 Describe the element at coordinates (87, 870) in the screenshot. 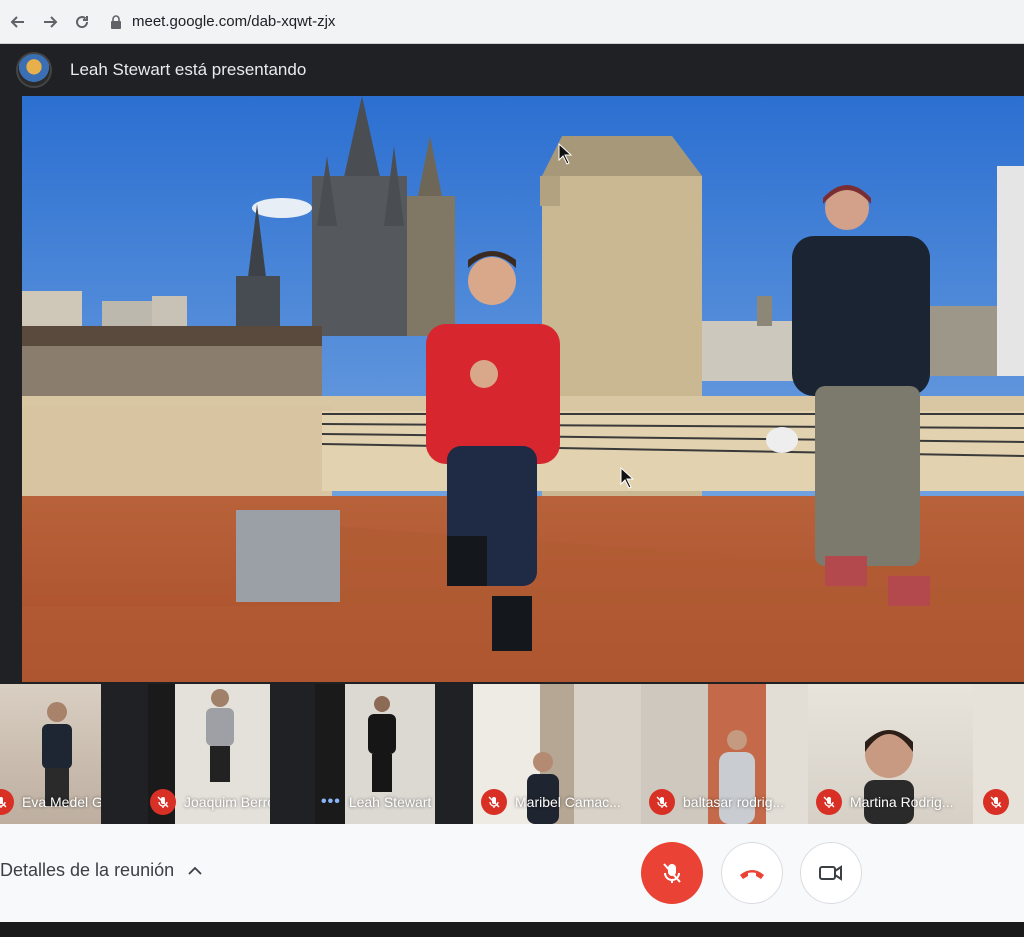

I see `meeting-details-label: Detalles de la reunión` at that location.